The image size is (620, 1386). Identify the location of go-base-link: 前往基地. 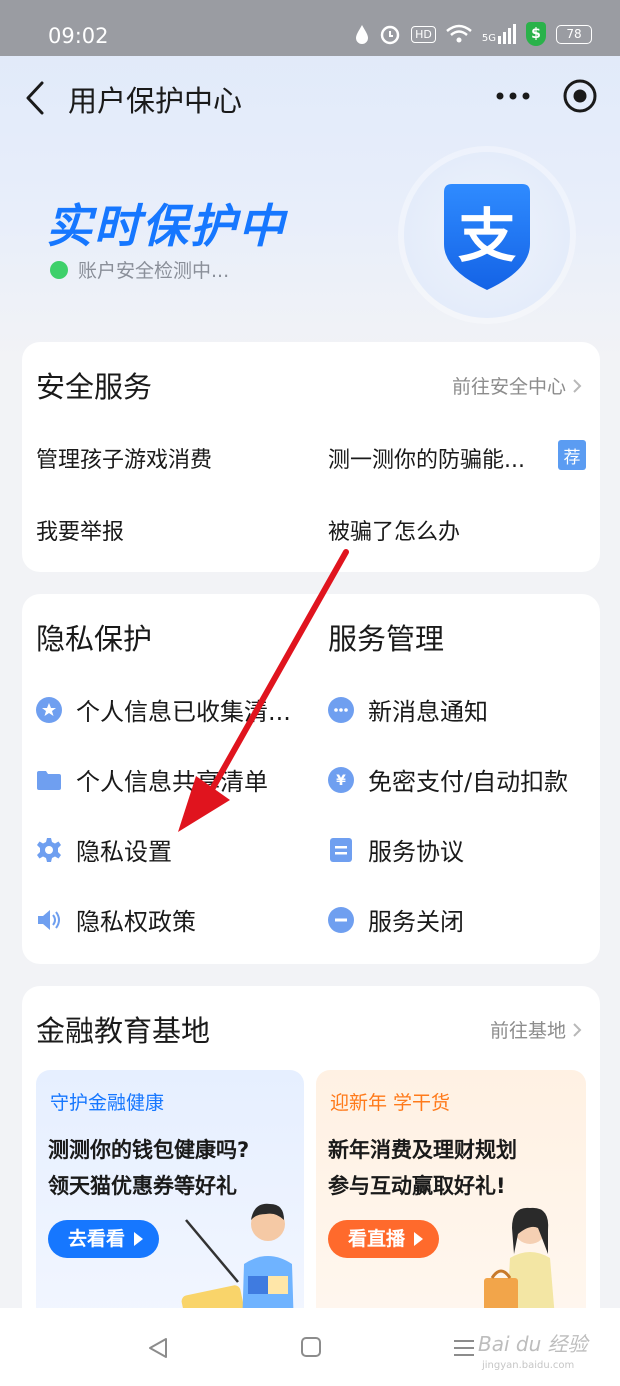
(536, 1029).